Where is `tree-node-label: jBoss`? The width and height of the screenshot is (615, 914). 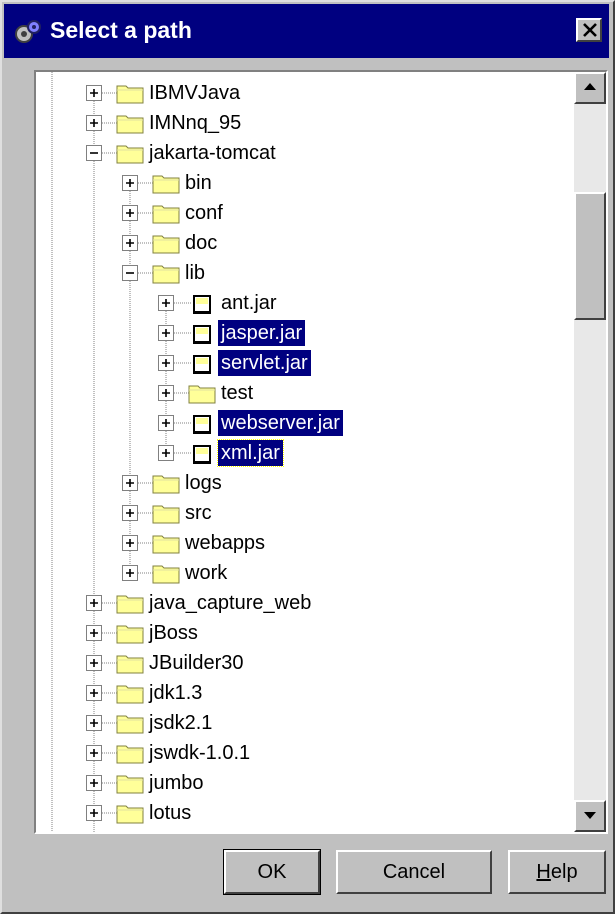 tree-node-label: jBoss is located at coordinates (173, 633).